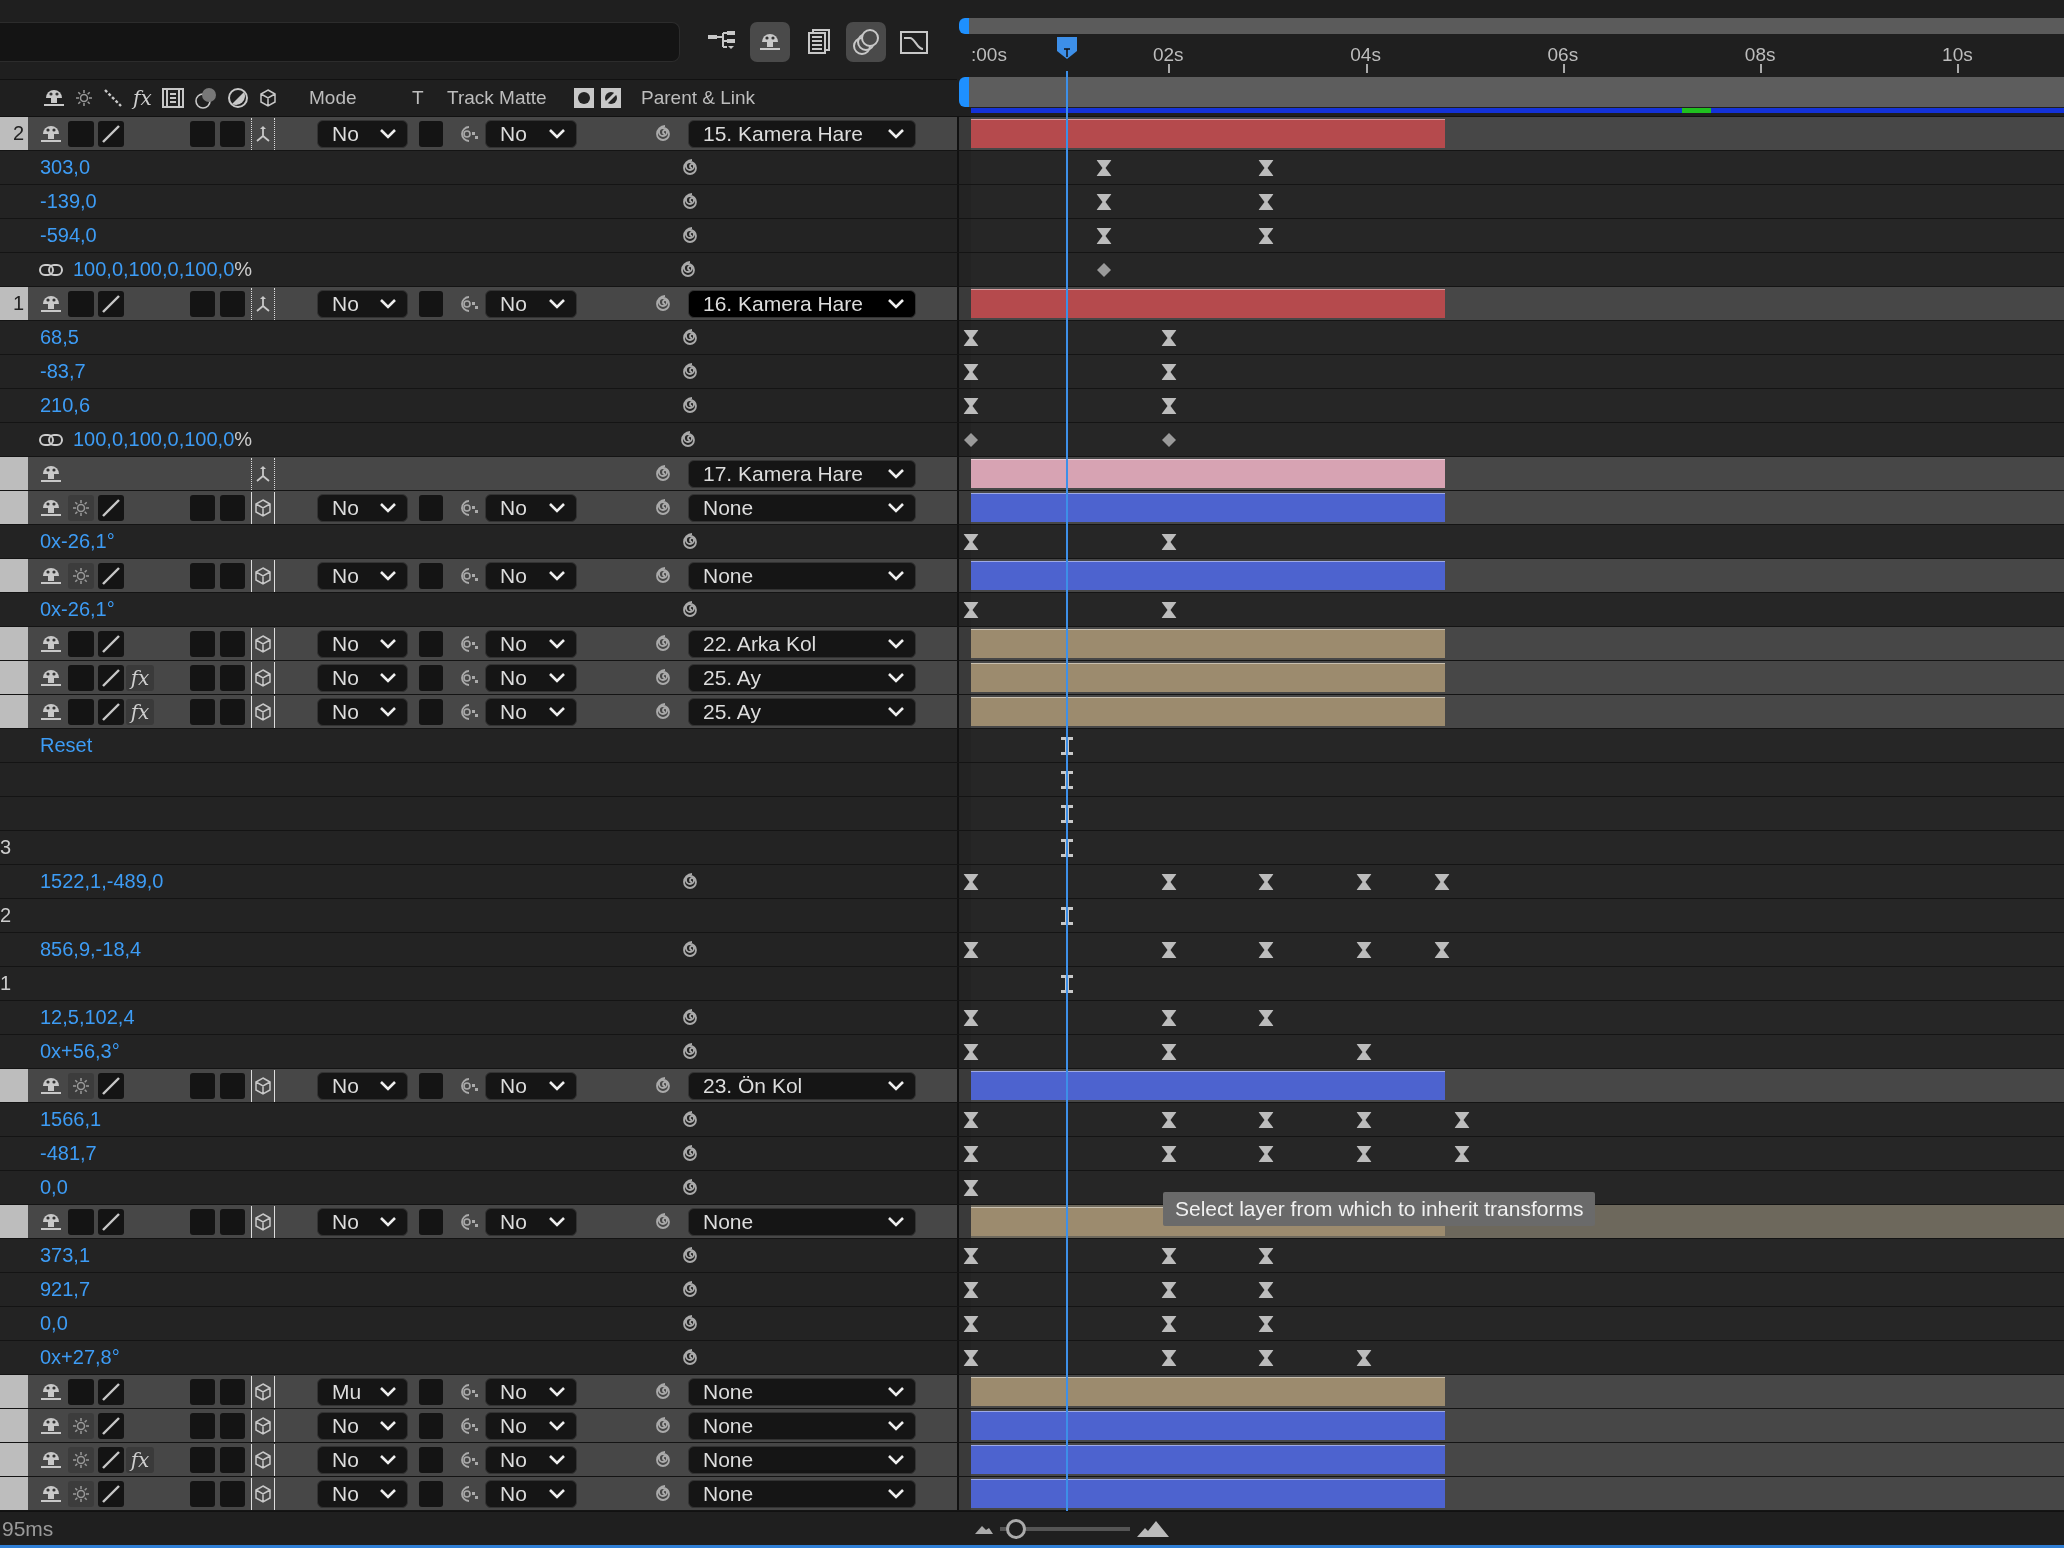 The height and width of the screenshot is (1548, 2064). I want to click on time-readout: 95ms, so click(27, 1528).